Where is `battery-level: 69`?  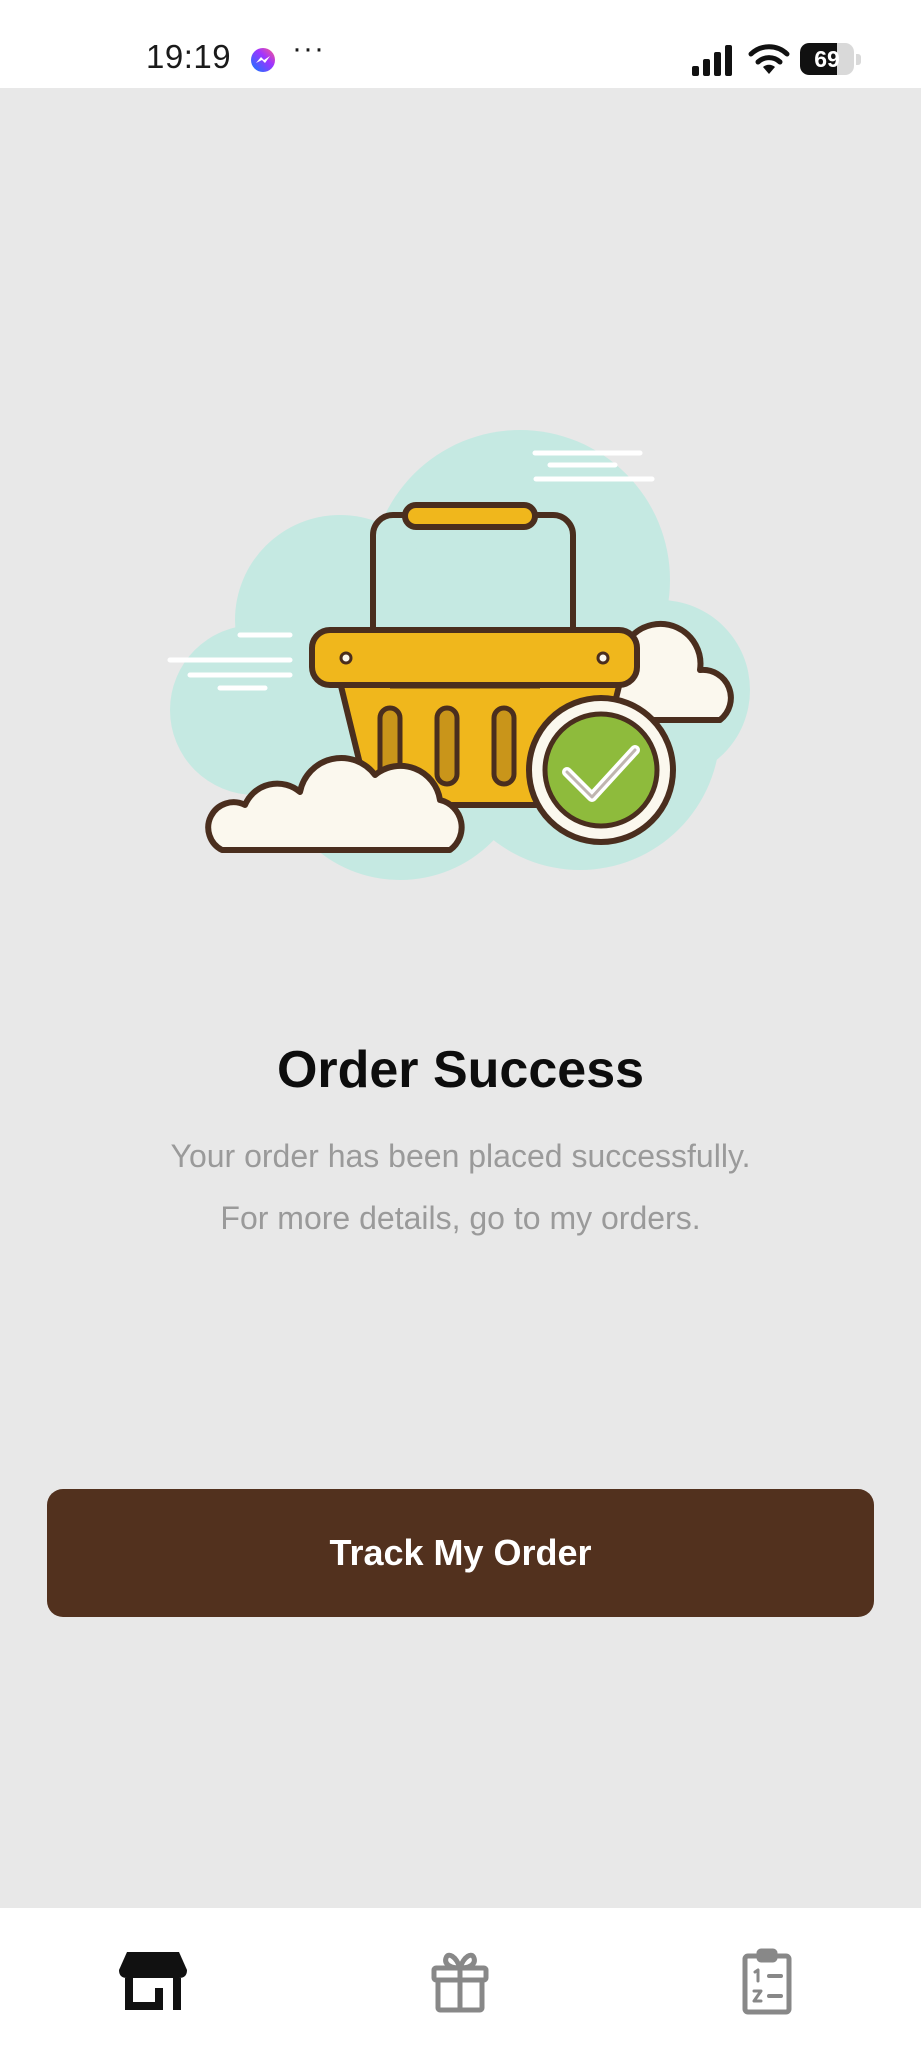
battery-level: 69 is located at coordinates (827, 59).